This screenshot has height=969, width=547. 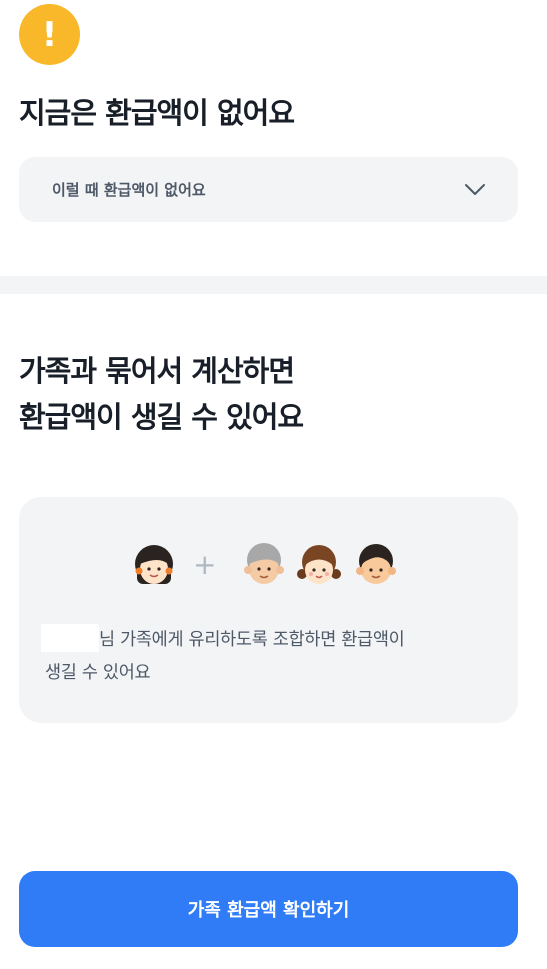 I want to click on exclamation-icon: !, so click(x=49, y=34).